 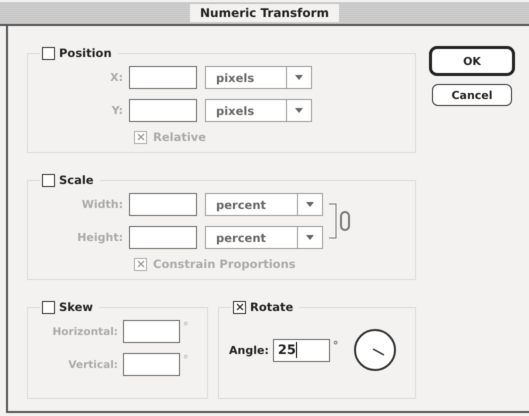 What do you see at coordinates (99, 237) in the screenshot?
I see `field-label: Height:` at bounding box center [99, 237].